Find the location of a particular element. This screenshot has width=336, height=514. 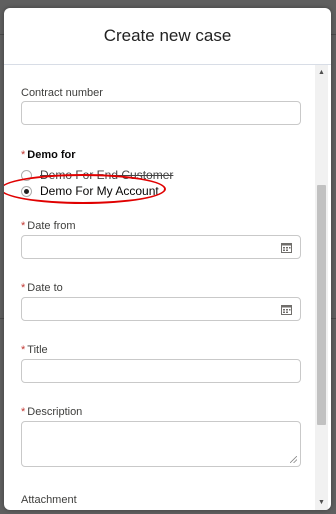

description-textarea is located at coordinates (161, 444).